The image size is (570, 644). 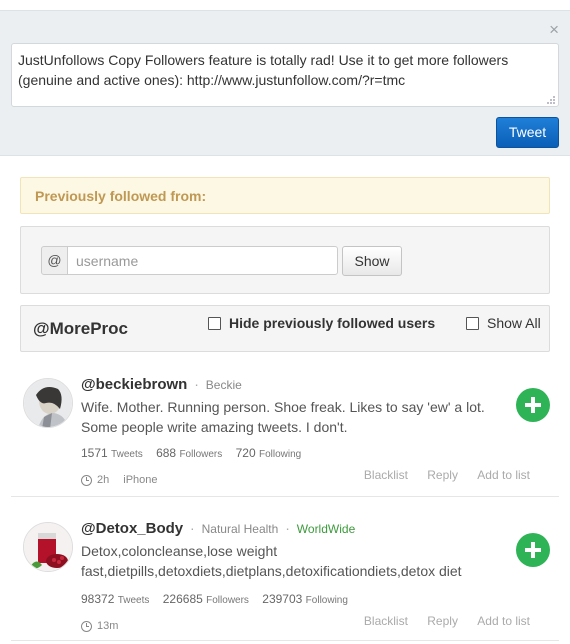 What do you see at coordinates (140, 480) in the screenshot?
I see `tweet-source: iPhone` at bounding box center [140, 480].